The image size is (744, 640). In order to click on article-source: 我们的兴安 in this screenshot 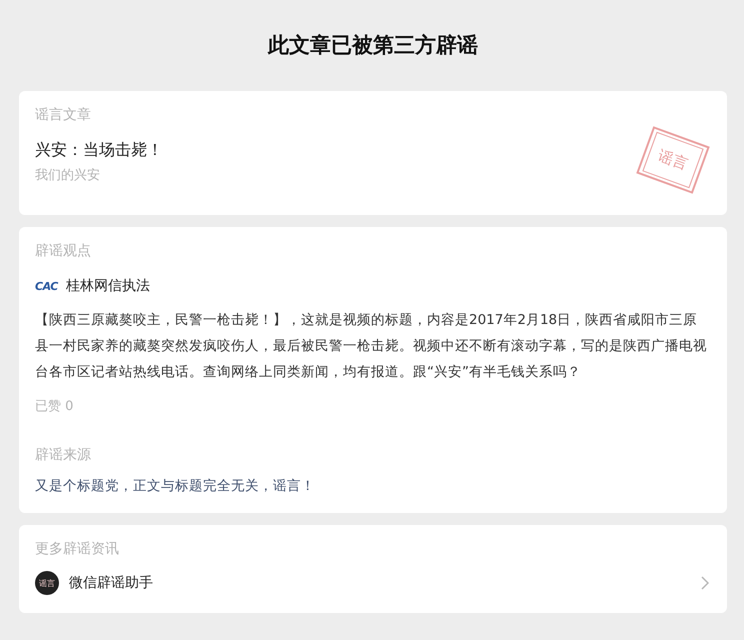, I will do `click(68, 176)`.